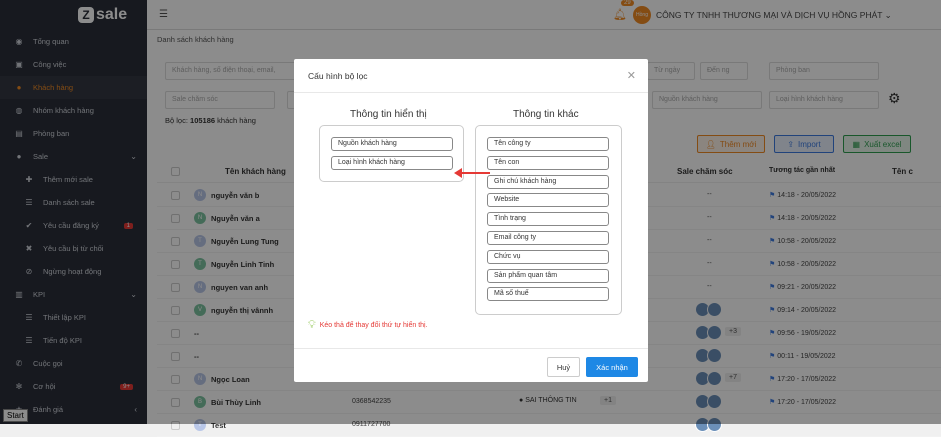 This screenshot has width=941, height=437. Describe the element at coordinates (631, 75) in the screenshot. I see `close-icon: ✕` at that location.